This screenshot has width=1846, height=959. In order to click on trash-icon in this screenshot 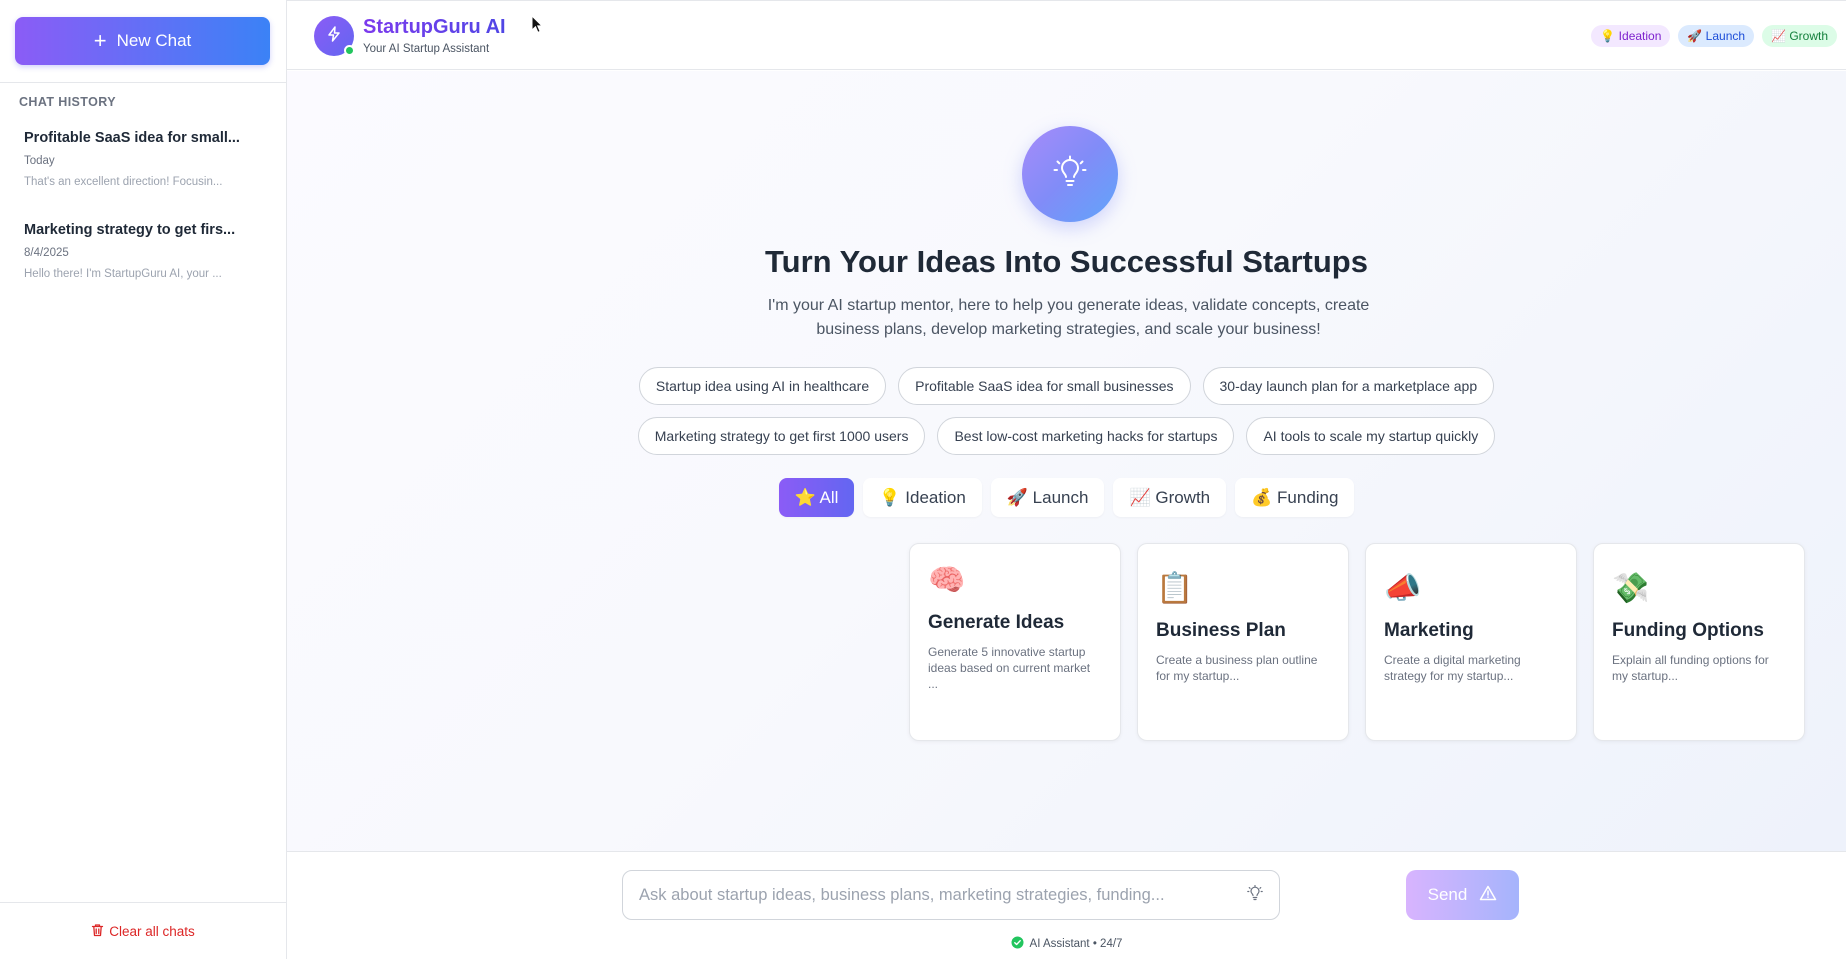, I will do `click(97, 931)`.